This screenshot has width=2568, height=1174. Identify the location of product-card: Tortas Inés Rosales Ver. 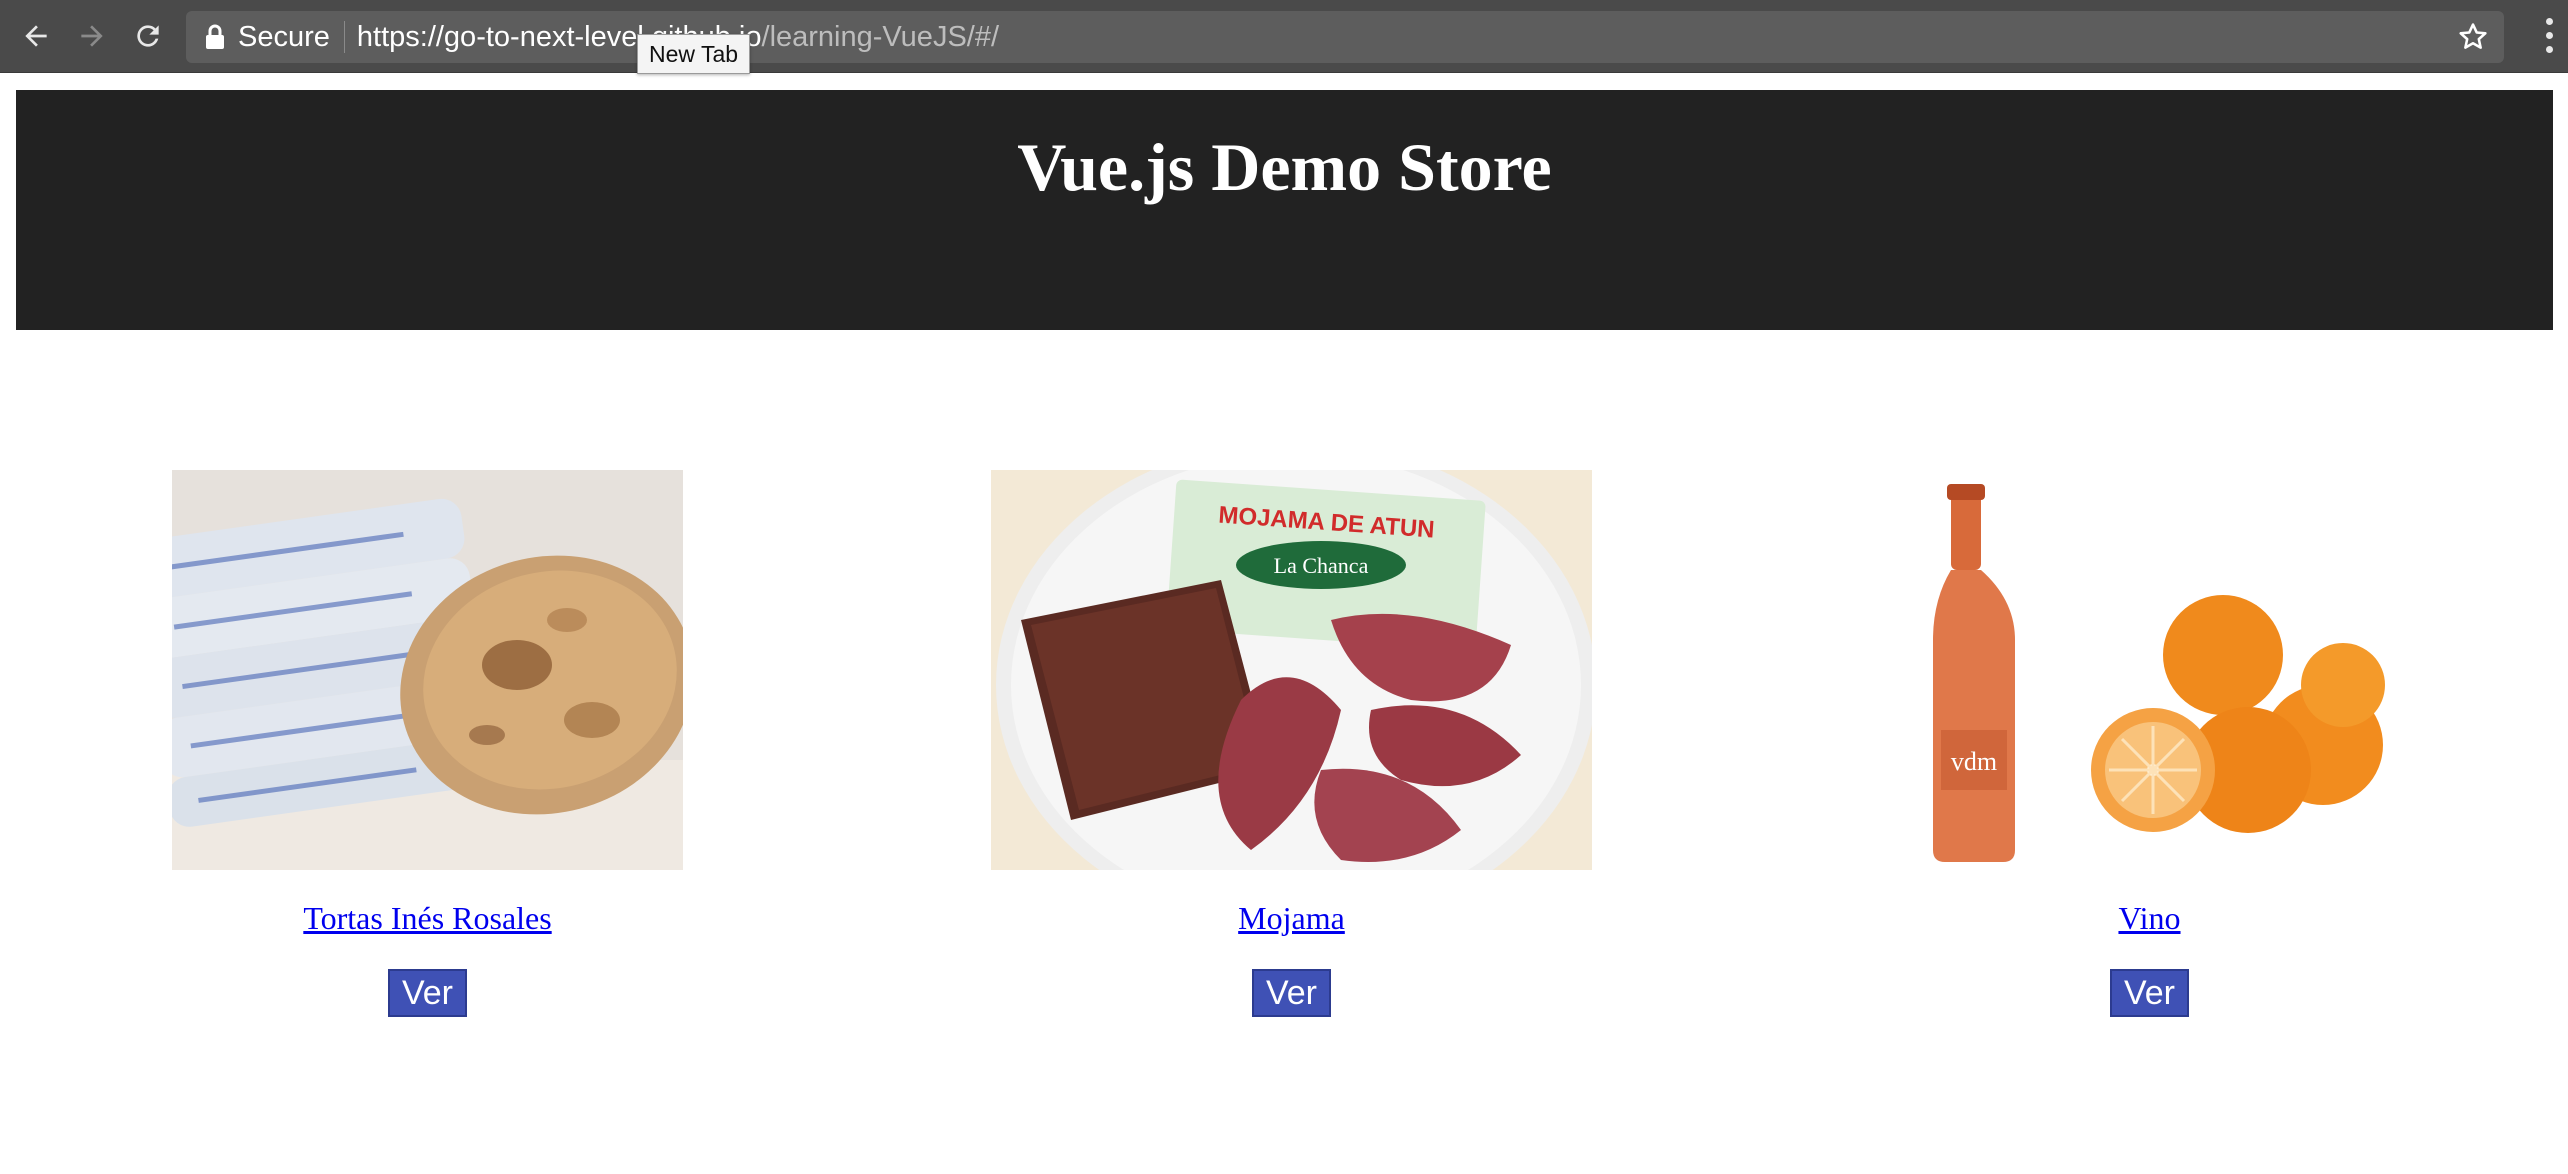
(427, 743).